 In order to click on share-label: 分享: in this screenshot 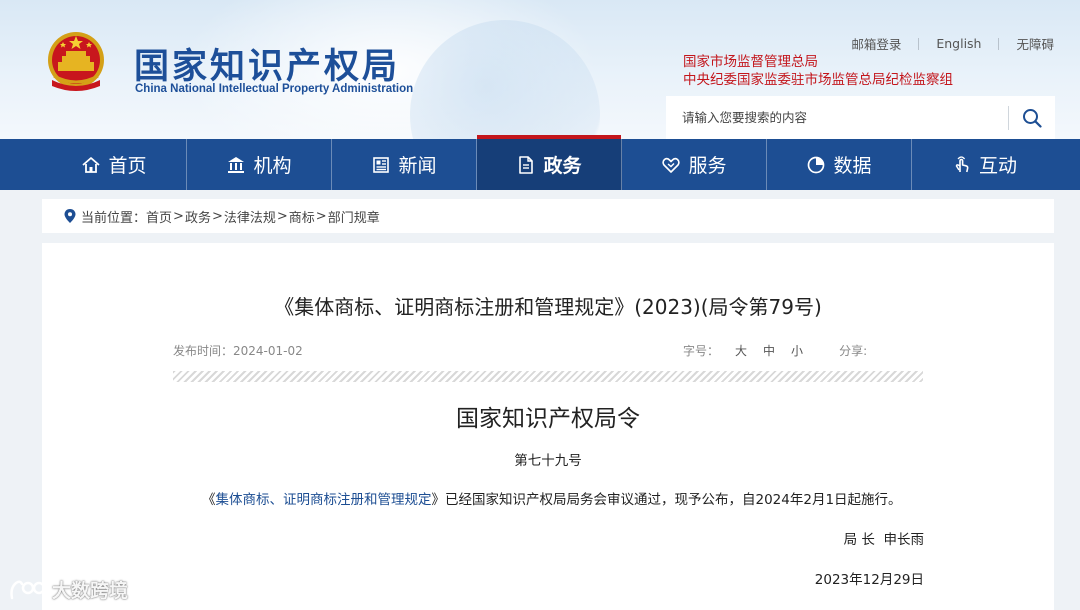, I will do `click(853, 350)`.